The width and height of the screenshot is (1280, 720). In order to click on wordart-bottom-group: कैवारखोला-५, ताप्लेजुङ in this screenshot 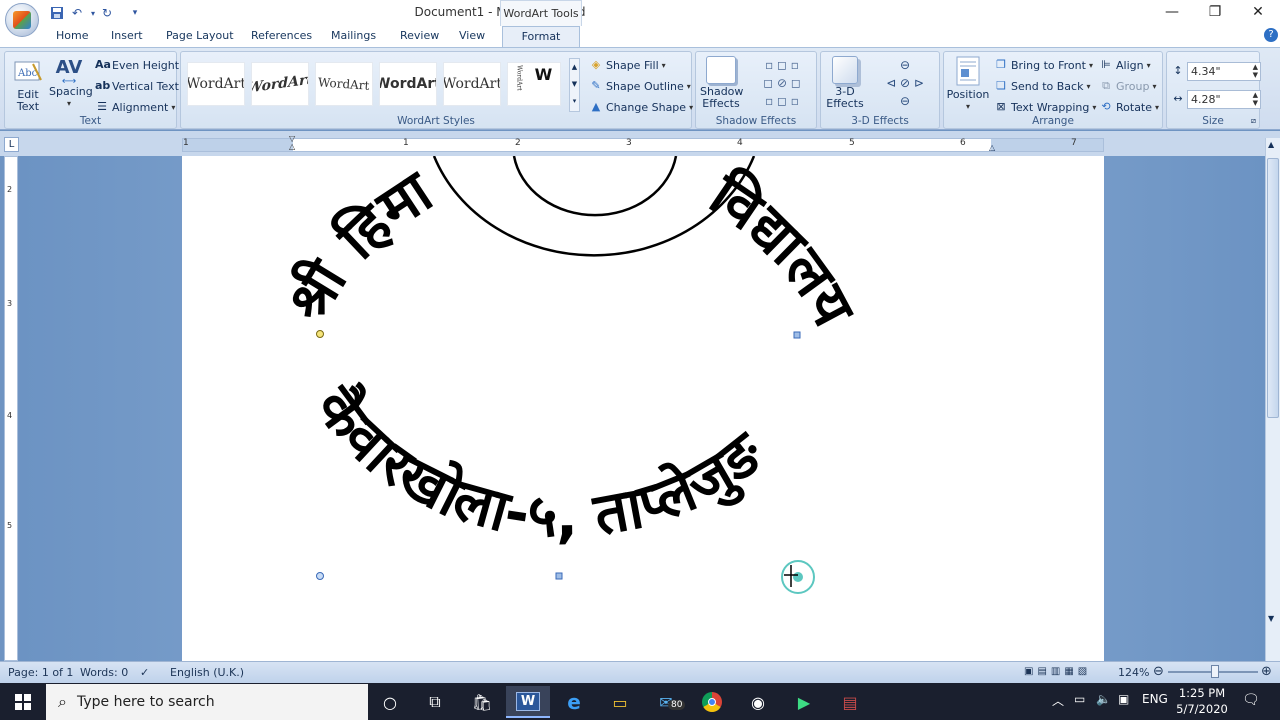, I will do `click(539, 462)`.